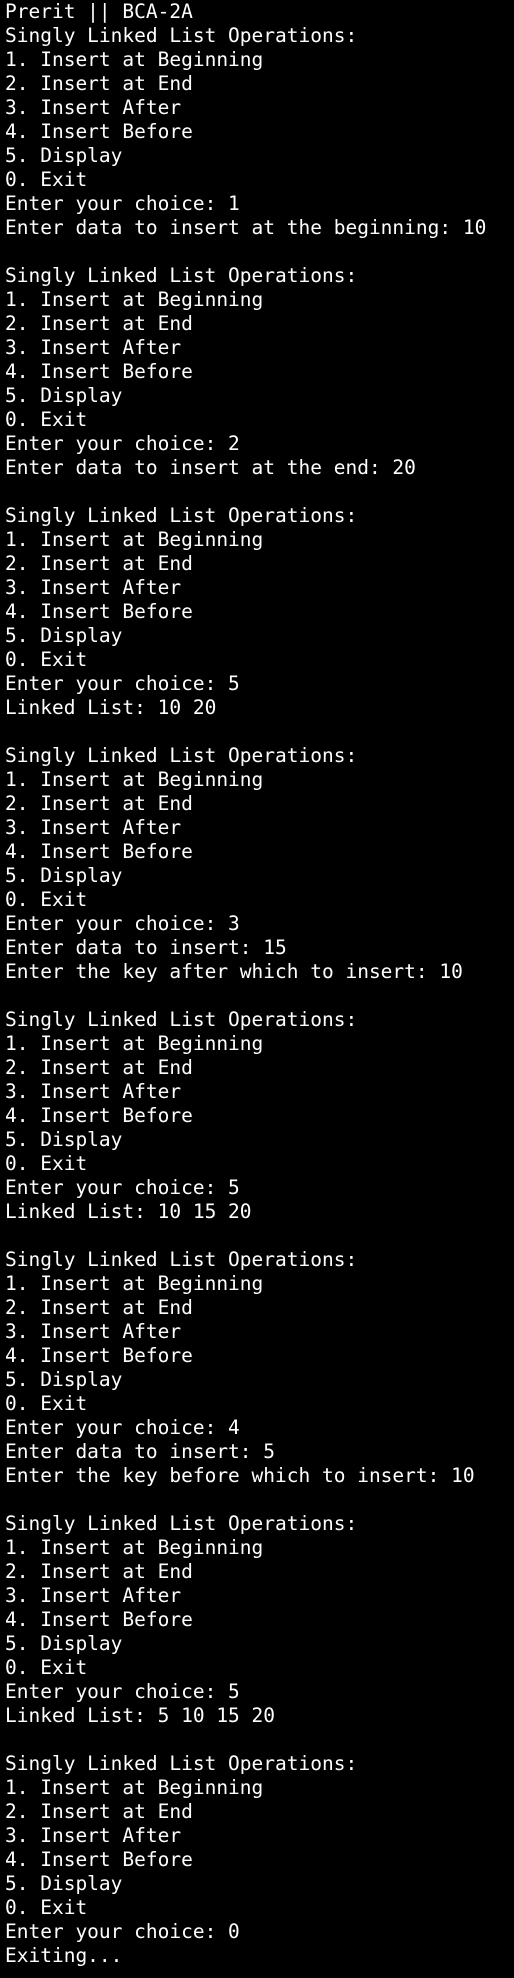 This screenshot has width=514, height=1978. What do you see at coordinates (111, 707) in the screenshot?
I see `terminal-line: Linked List: 10 20` at bounding box center [111, 707].